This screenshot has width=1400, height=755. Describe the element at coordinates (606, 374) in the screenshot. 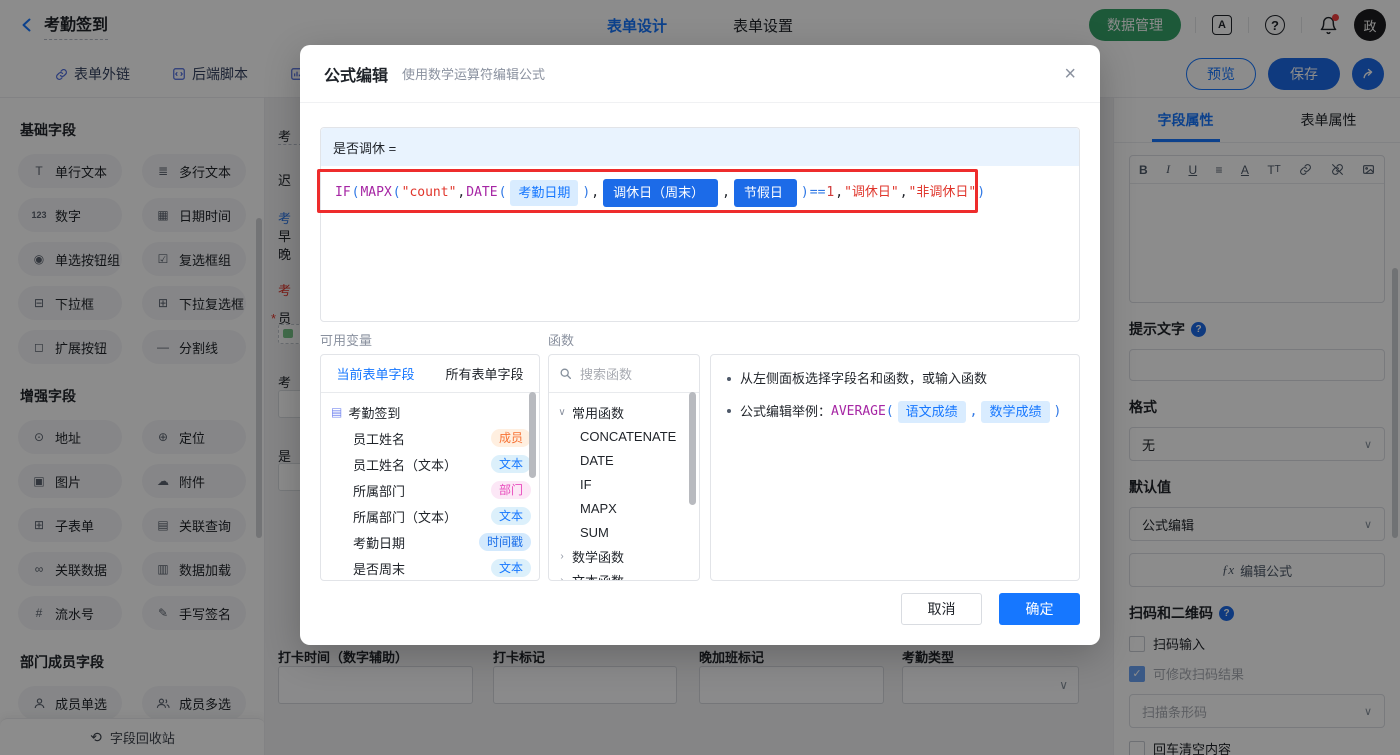

I see `search-placeholder: 搜索函数` at that location.